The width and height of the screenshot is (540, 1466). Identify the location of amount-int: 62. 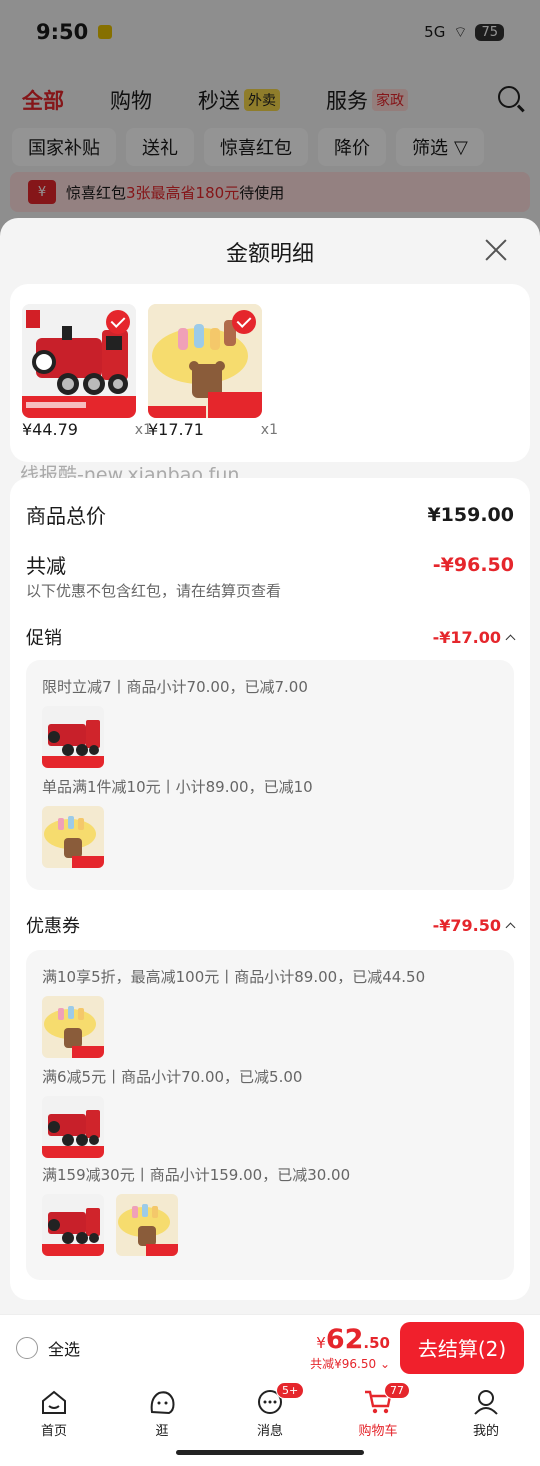
(344, 1339).